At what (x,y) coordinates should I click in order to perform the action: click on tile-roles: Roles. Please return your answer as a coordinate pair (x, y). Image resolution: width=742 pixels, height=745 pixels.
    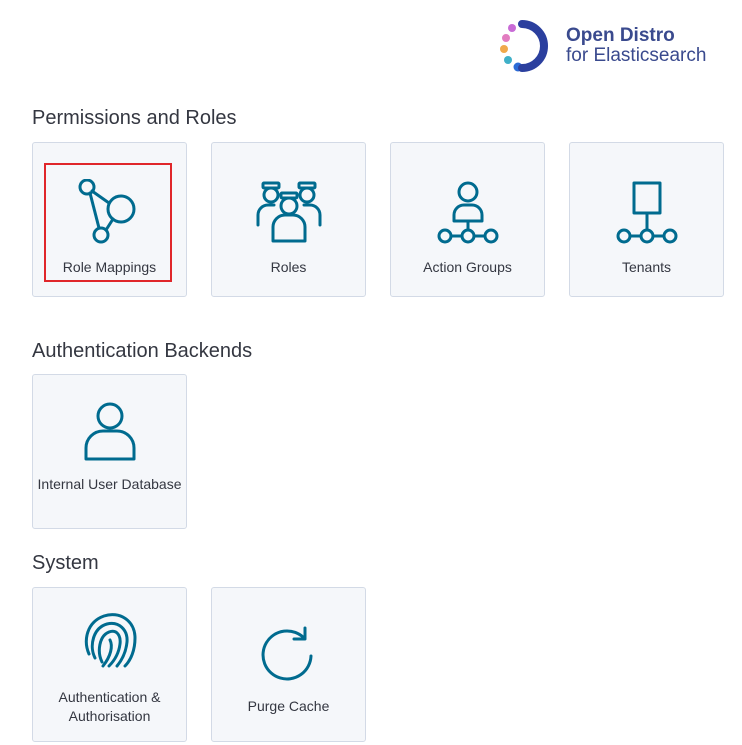
    Looking at the image, I should click on (288, 219).